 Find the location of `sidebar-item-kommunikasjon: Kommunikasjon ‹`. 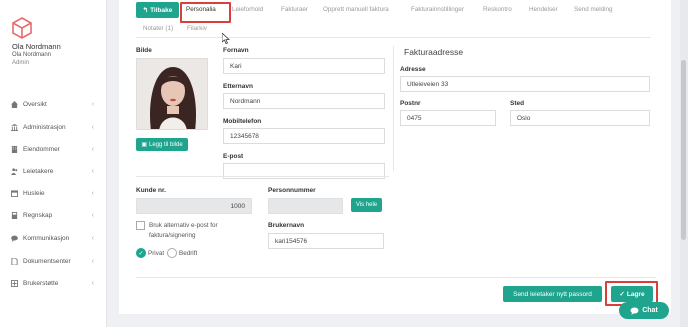

sidebar-item-kommunikasjon: Kommunikasjon ‹ is located at coordinates (53, 238).